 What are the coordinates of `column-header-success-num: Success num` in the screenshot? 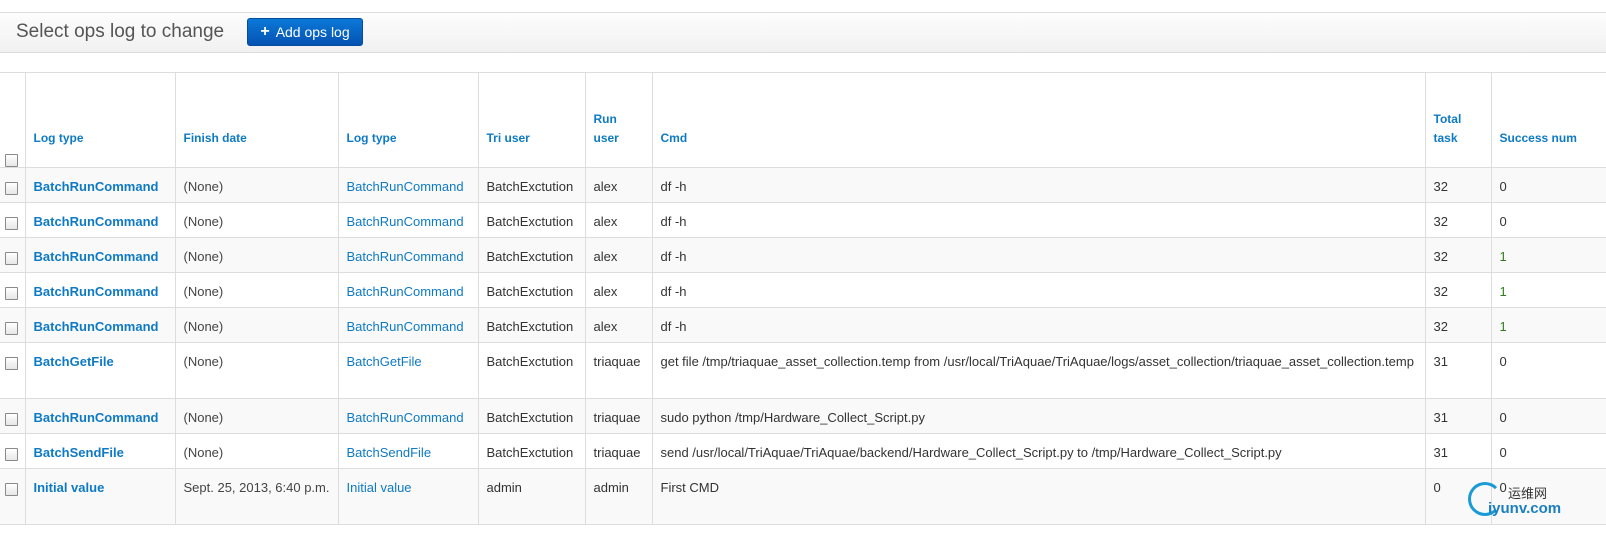 It's located at (1548, 120).